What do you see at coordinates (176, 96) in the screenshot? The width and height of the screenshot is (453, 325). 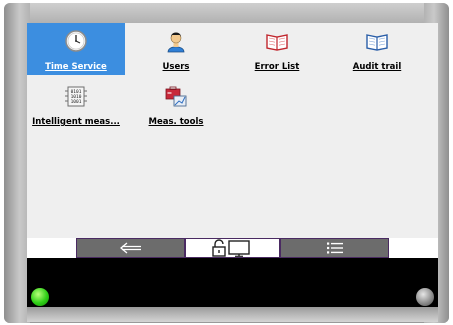 I see `toolbox-icon` at bounding box center [176, 96].